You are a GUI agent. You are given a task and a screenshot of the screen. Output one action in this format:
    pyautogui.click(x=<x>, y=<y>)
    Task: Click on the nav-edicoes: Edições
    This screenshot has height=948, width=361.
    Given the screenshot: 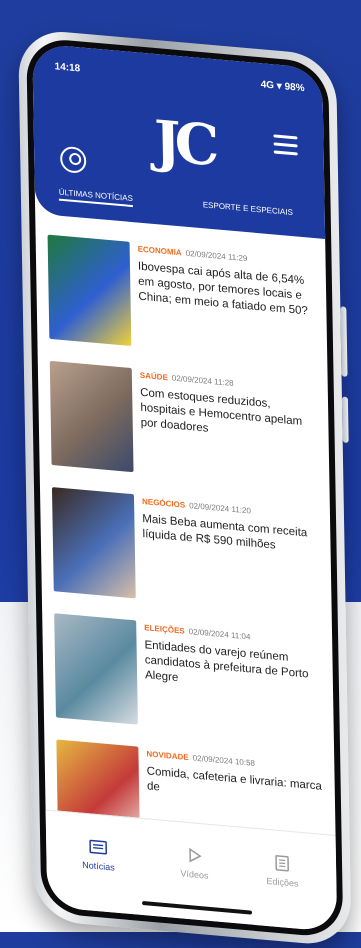 What is the action you would take?
    pyautogui.click(x=282, y=871)
    